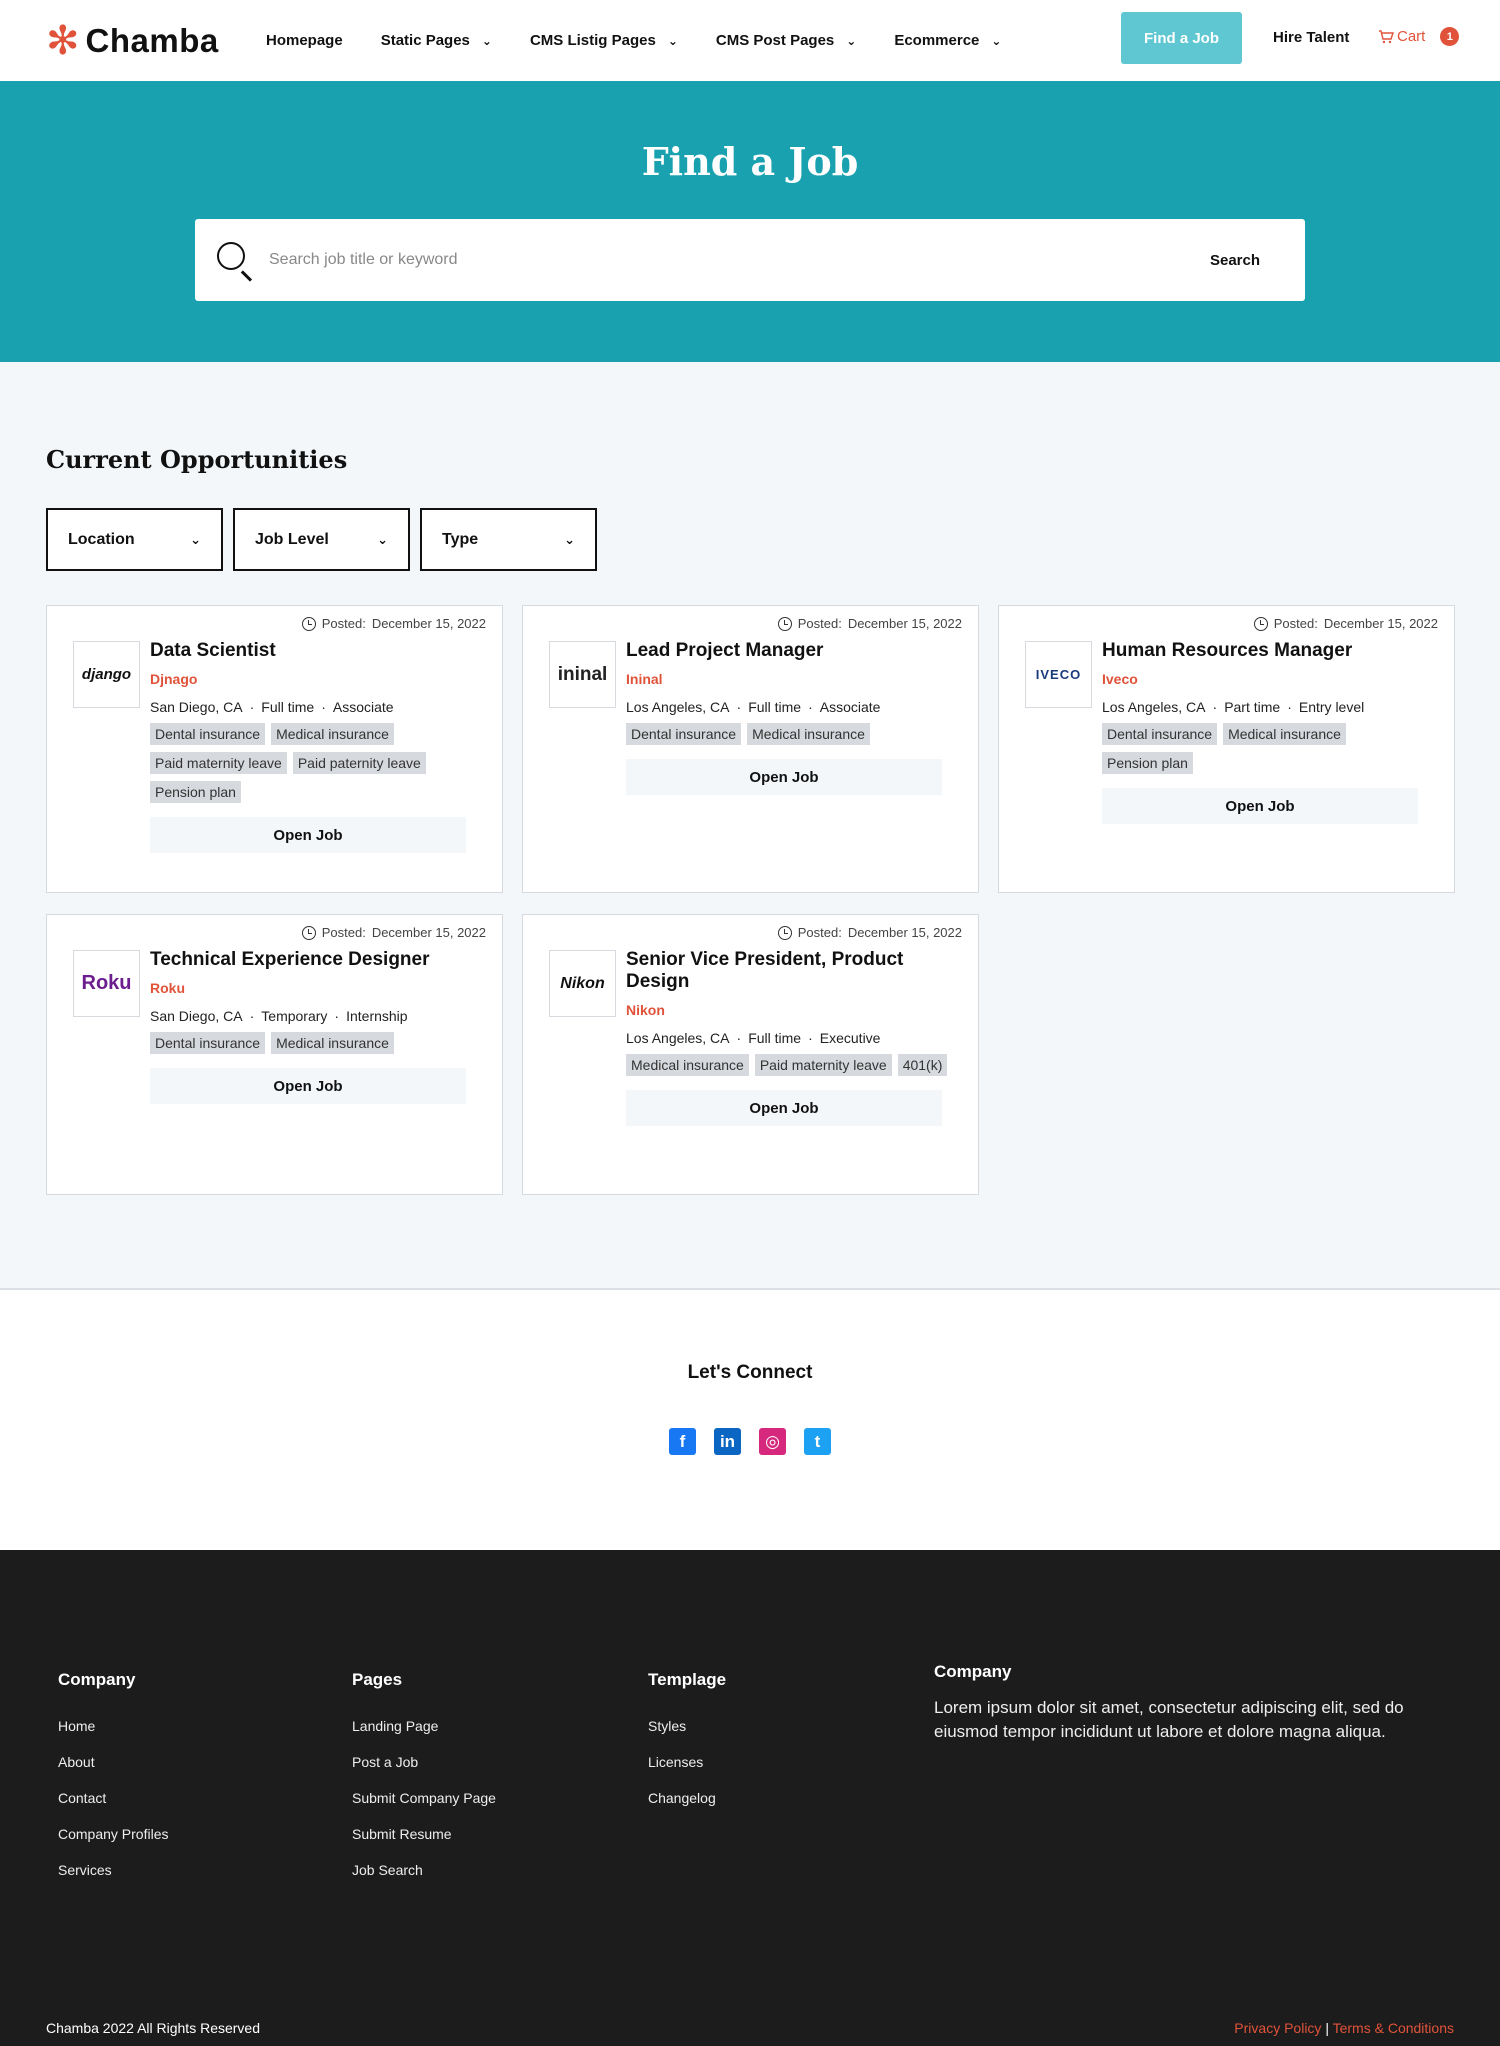 Image resolution: width=1500 pixels, height=2046 pixels. Describe the element at coordinates (424, 1726) in the screenshot. I see `footer-link-landing-page: Landing Page` at that location.